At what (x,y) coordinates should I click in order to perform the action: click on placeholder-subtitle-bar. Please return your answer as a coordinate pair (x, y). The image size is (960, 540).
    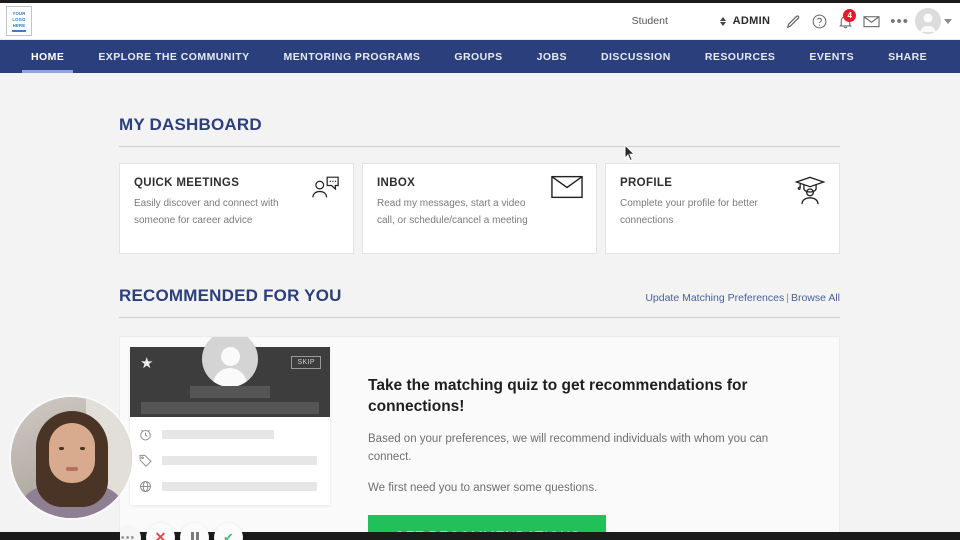
    Looking at the image, I should click on (230, 408).